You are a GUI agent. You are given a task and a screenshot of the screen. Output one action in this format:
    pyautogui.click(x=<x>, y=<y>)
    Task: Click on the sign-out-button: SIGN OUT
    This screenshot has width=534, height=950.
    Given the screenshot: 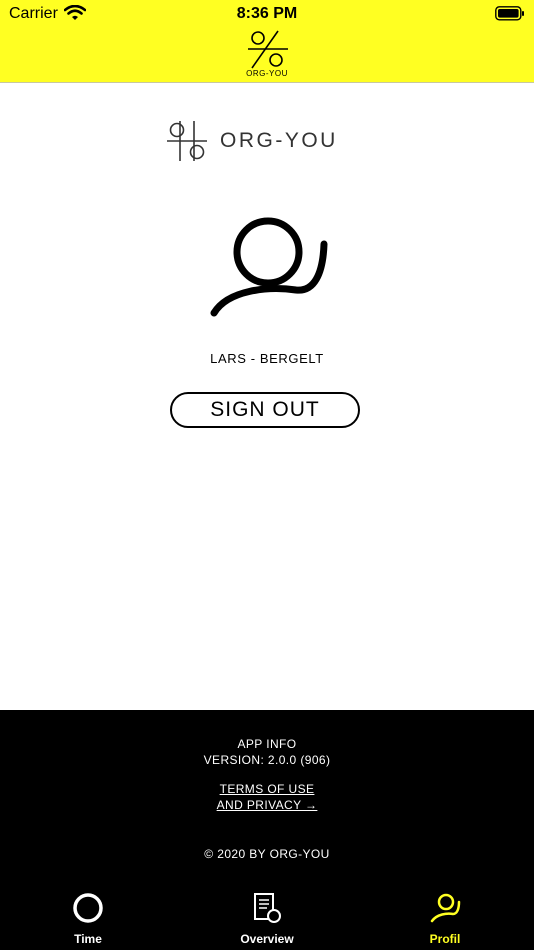 What is the action you would take?
    pyautogui.click(x=265, y=410)
    